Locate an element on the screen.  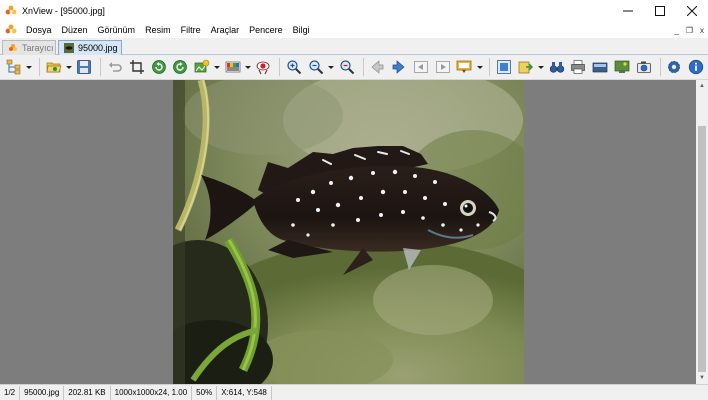
menu-duzen: Düzen is located at coordinates (75, 30).